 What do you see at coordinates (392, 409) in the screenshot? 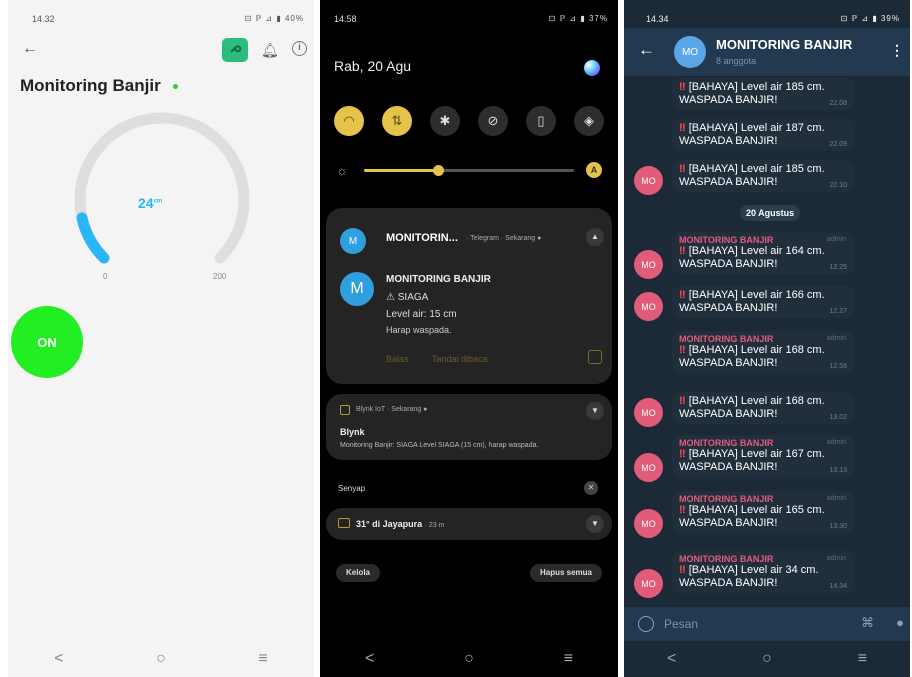
I see `notification-meta: Blynk IoT · Sekarang ●` at bounding box center [392, 409].